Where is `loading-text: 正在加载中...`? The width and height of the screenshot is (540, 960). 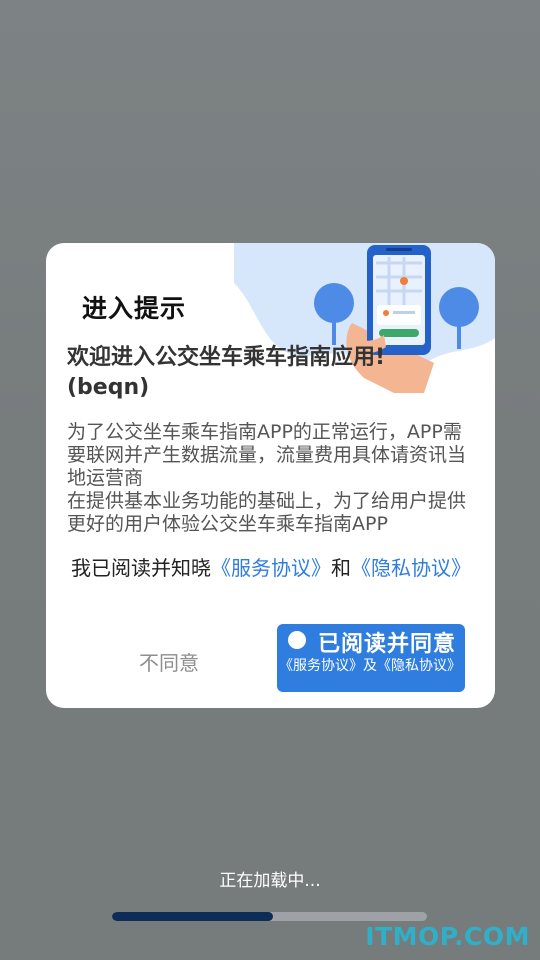 loading-text: 正在加载中... is located at coordinates (270, 881).